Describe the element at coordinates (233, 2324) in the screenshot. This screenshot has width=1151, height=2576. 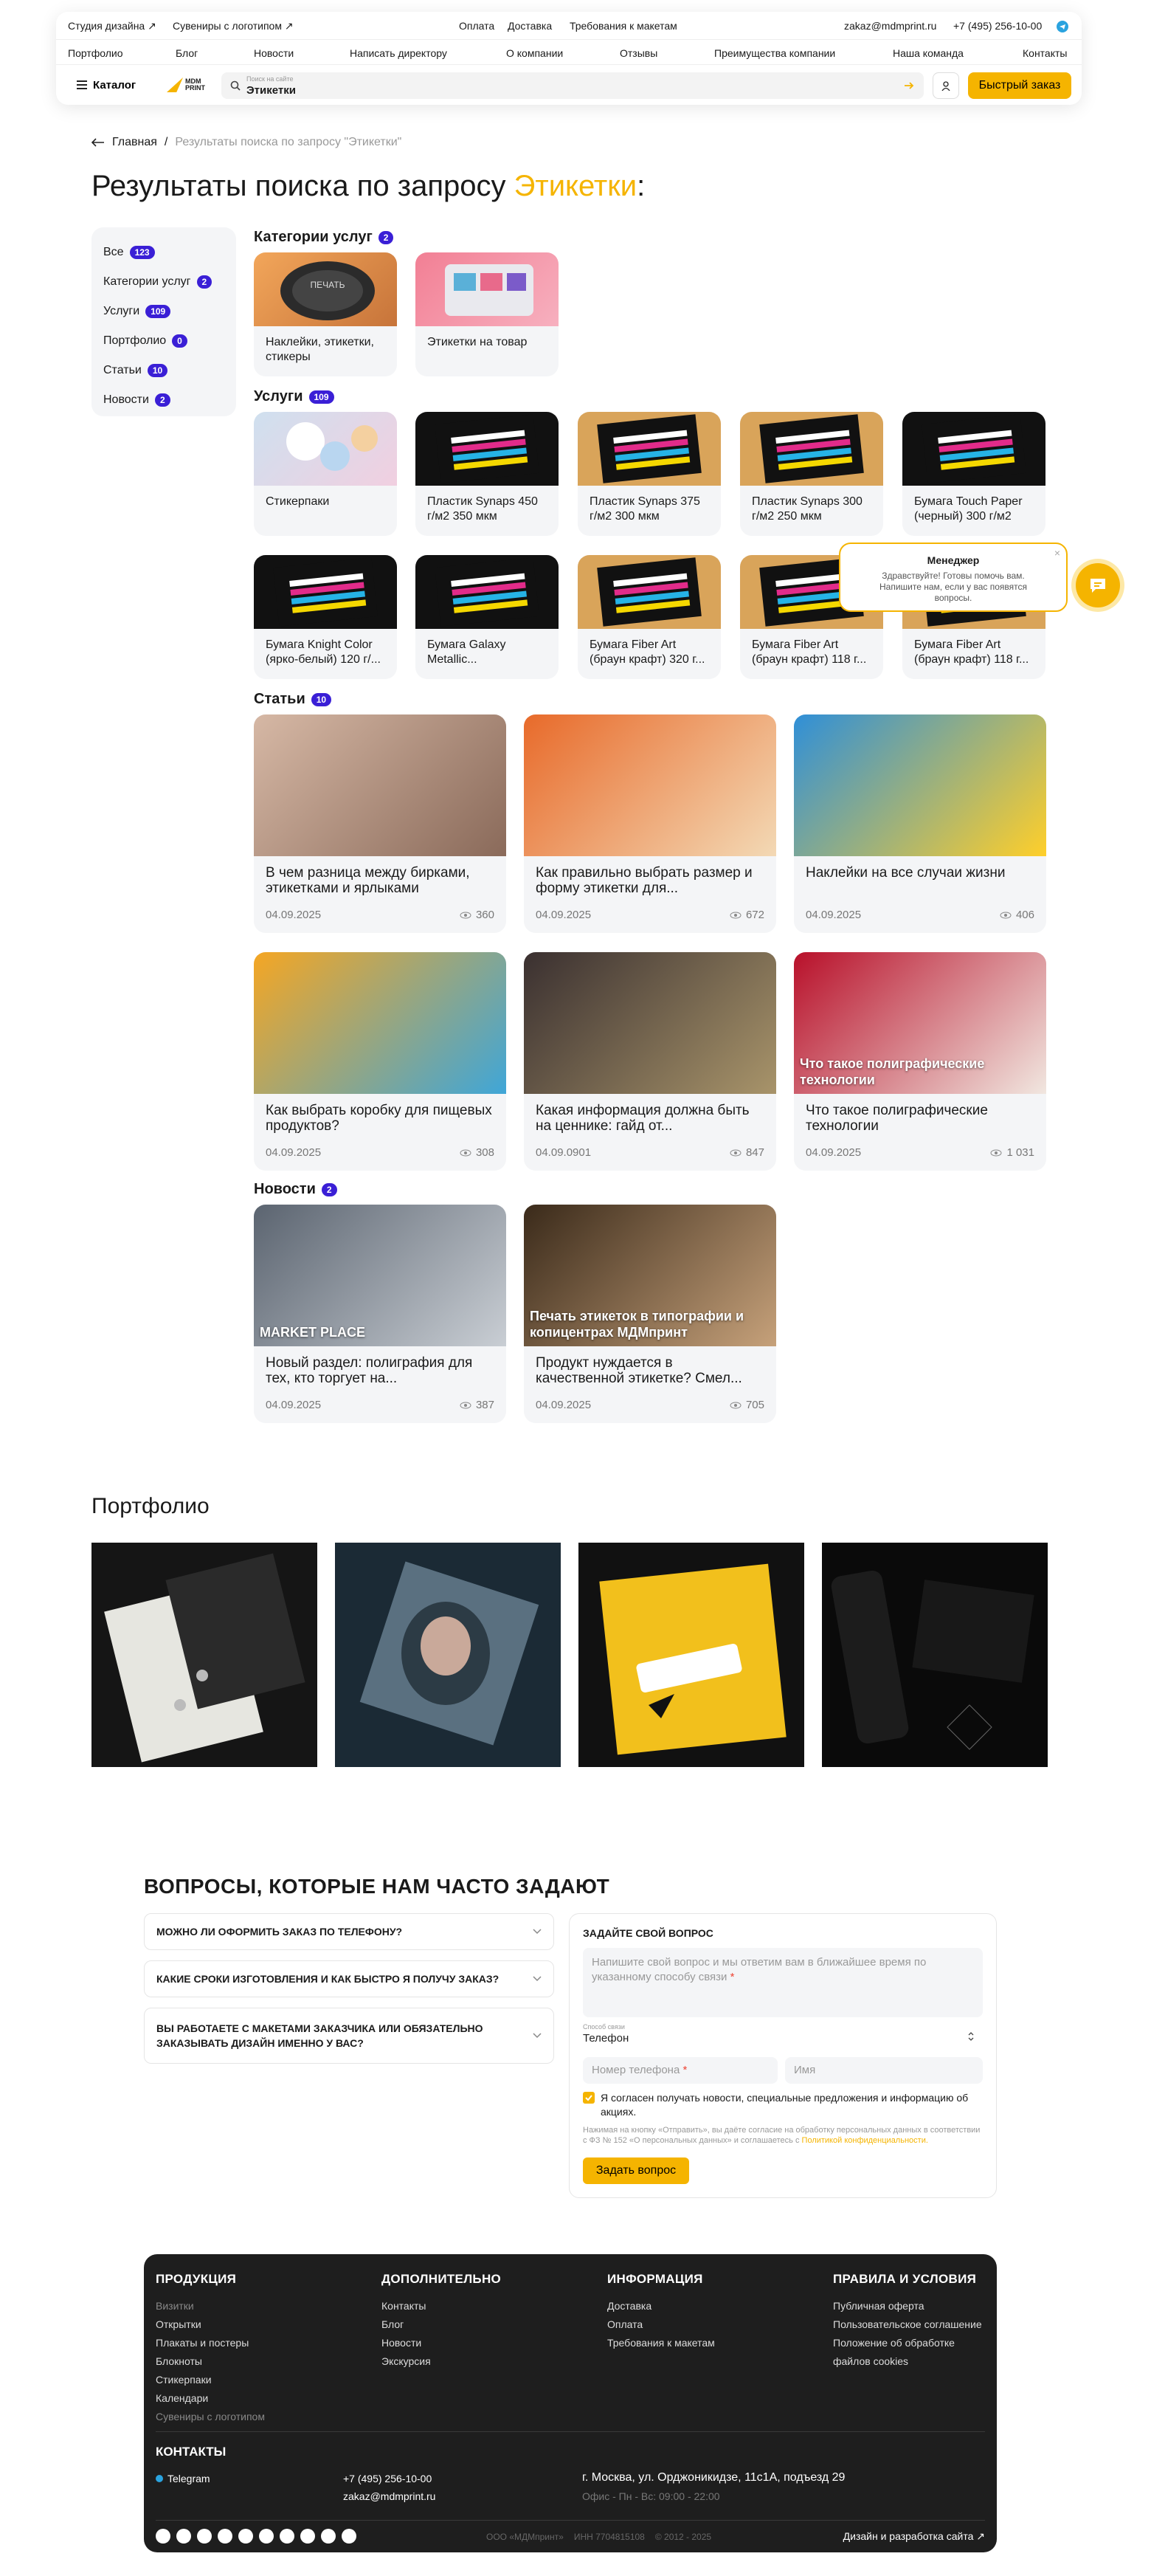
I see `footer-link: Открытки` at that location.